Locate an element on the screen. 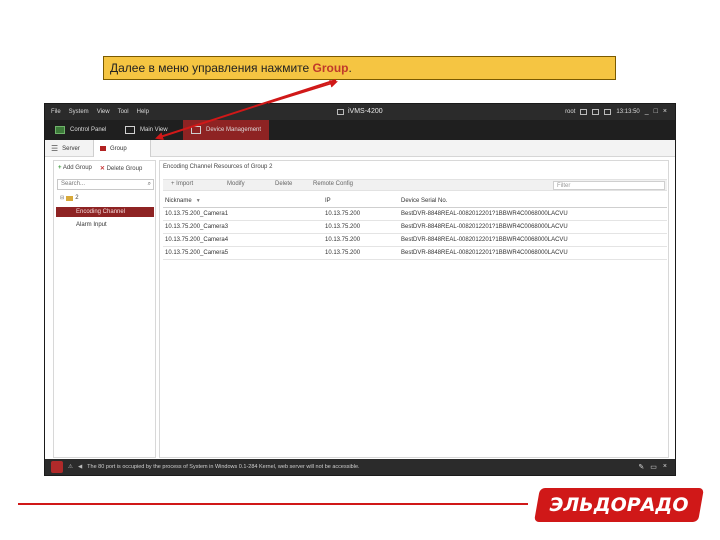 This screenshot has height=540, width=720. column-header-ip: IP is located at coordinates (361, 201).